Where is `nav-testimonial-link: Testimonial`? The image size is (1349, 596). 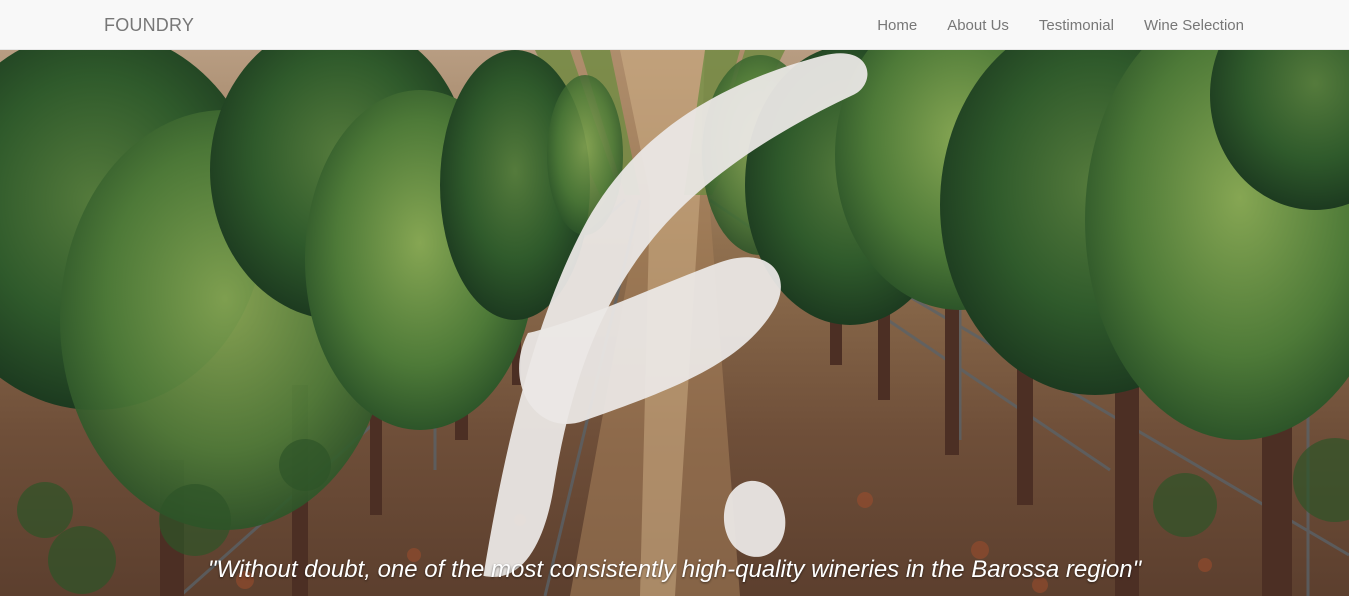 nav-testimonial-link: Testimonial is located at coordinates (1076, 25).